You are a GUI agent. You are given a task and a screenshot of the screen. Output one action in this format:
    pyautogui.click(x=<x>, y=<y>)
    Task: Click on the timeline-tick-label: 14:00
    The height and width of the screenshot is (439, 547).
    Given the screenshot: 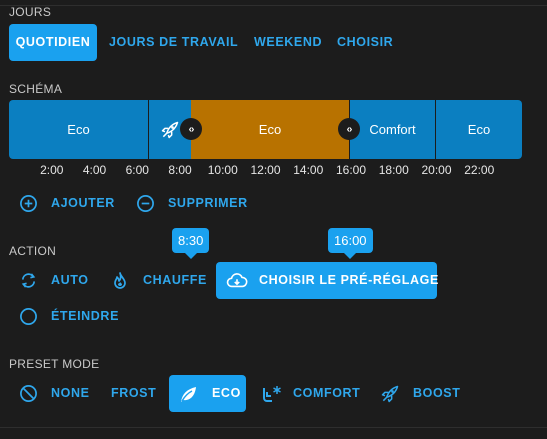 What is the action you would take?
    pyautogui.click(x=308, y=170)
    